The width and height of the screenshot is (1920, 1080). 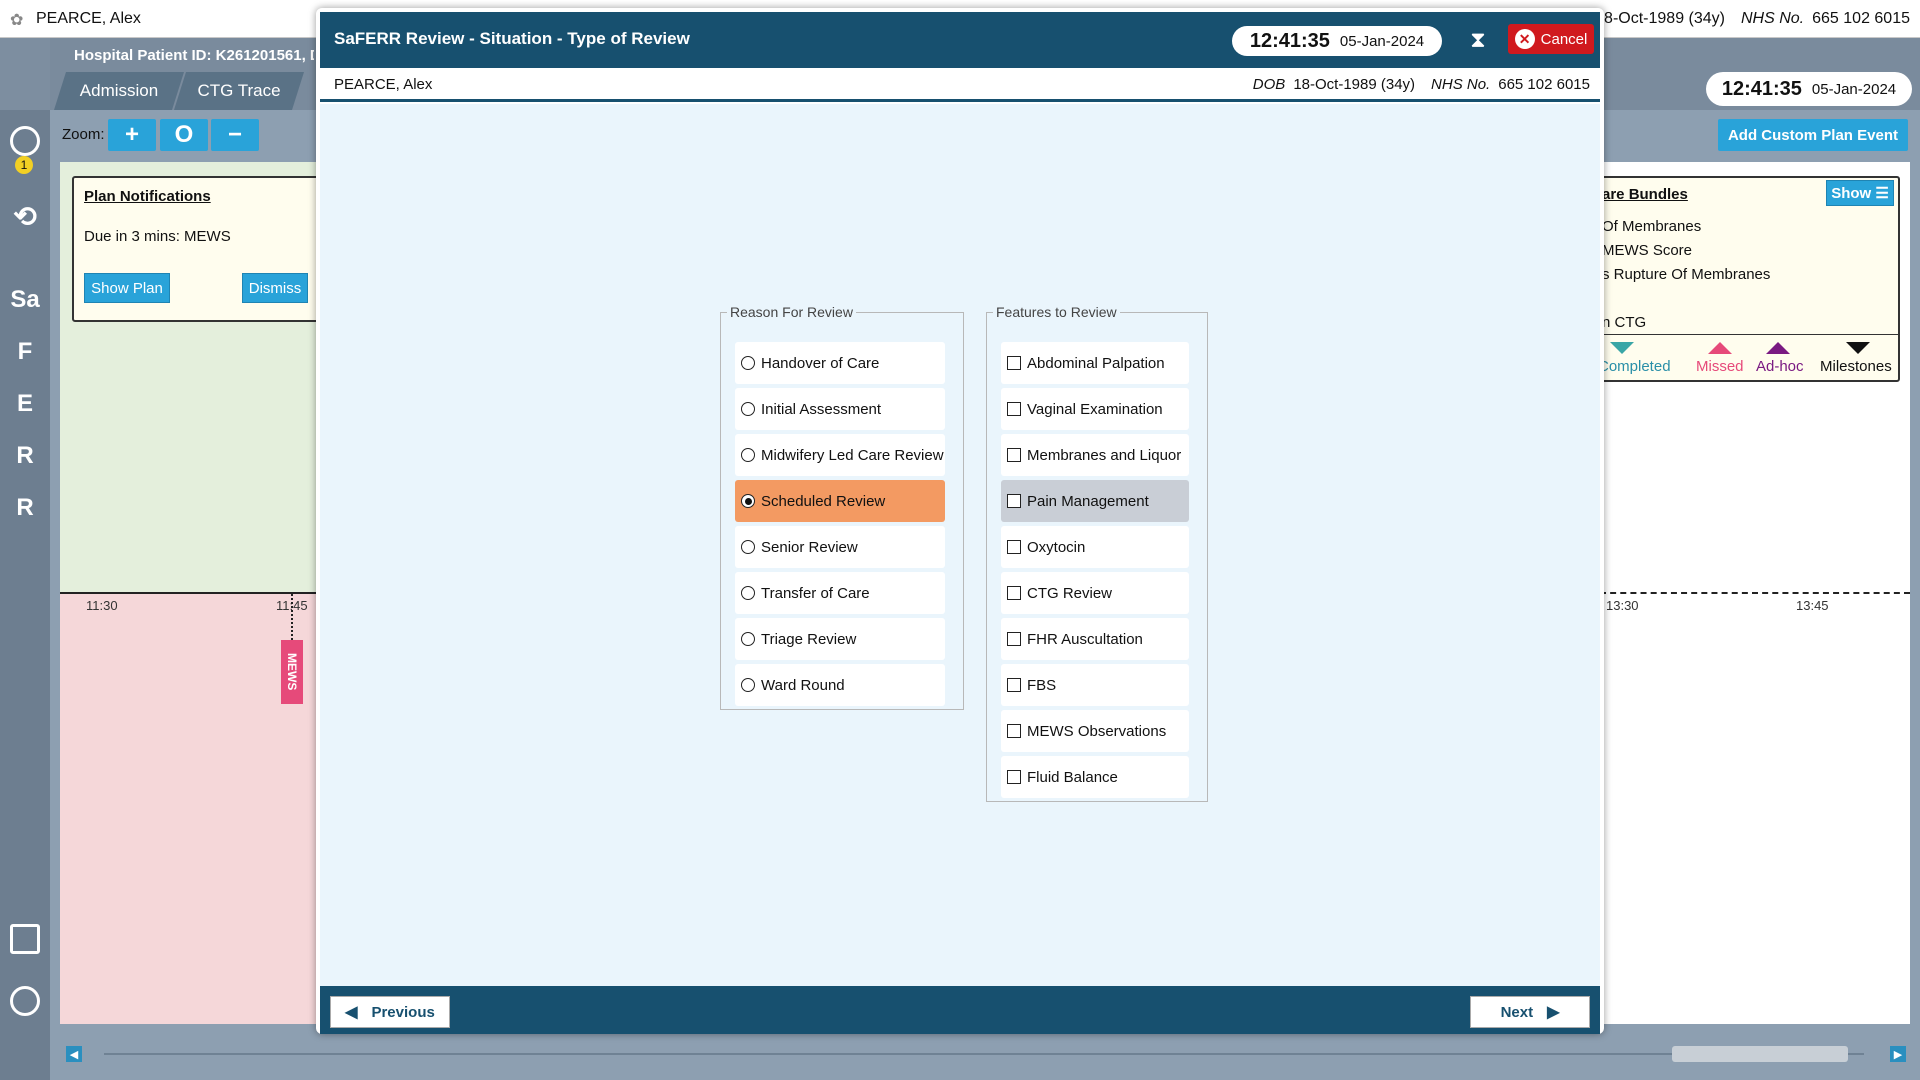 What do you see at coordinates (821, 409) in the screenshot?
I see `reason-option-label: Initial Assessment` at bounding box center [821, 409].